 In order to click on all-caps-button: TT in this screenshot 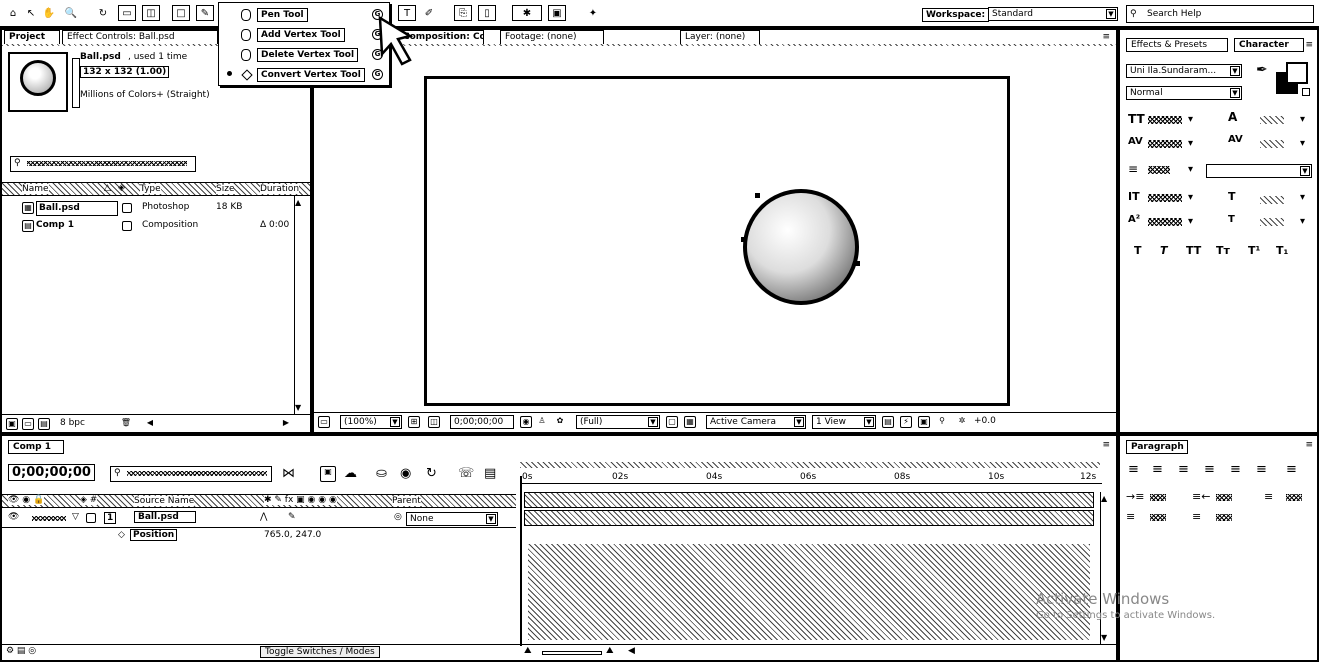, I will do `click(1193, 250)`.